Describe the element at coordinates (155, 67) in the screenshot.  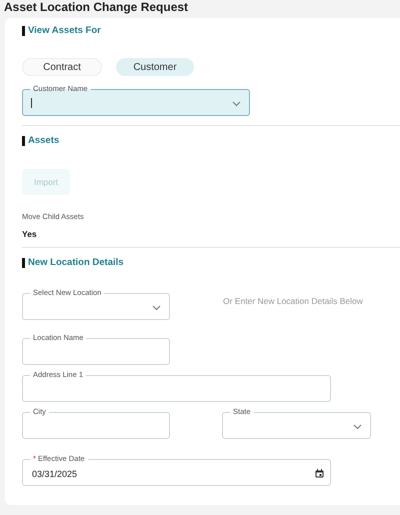
I see `toggle-option: Customer` at that location.